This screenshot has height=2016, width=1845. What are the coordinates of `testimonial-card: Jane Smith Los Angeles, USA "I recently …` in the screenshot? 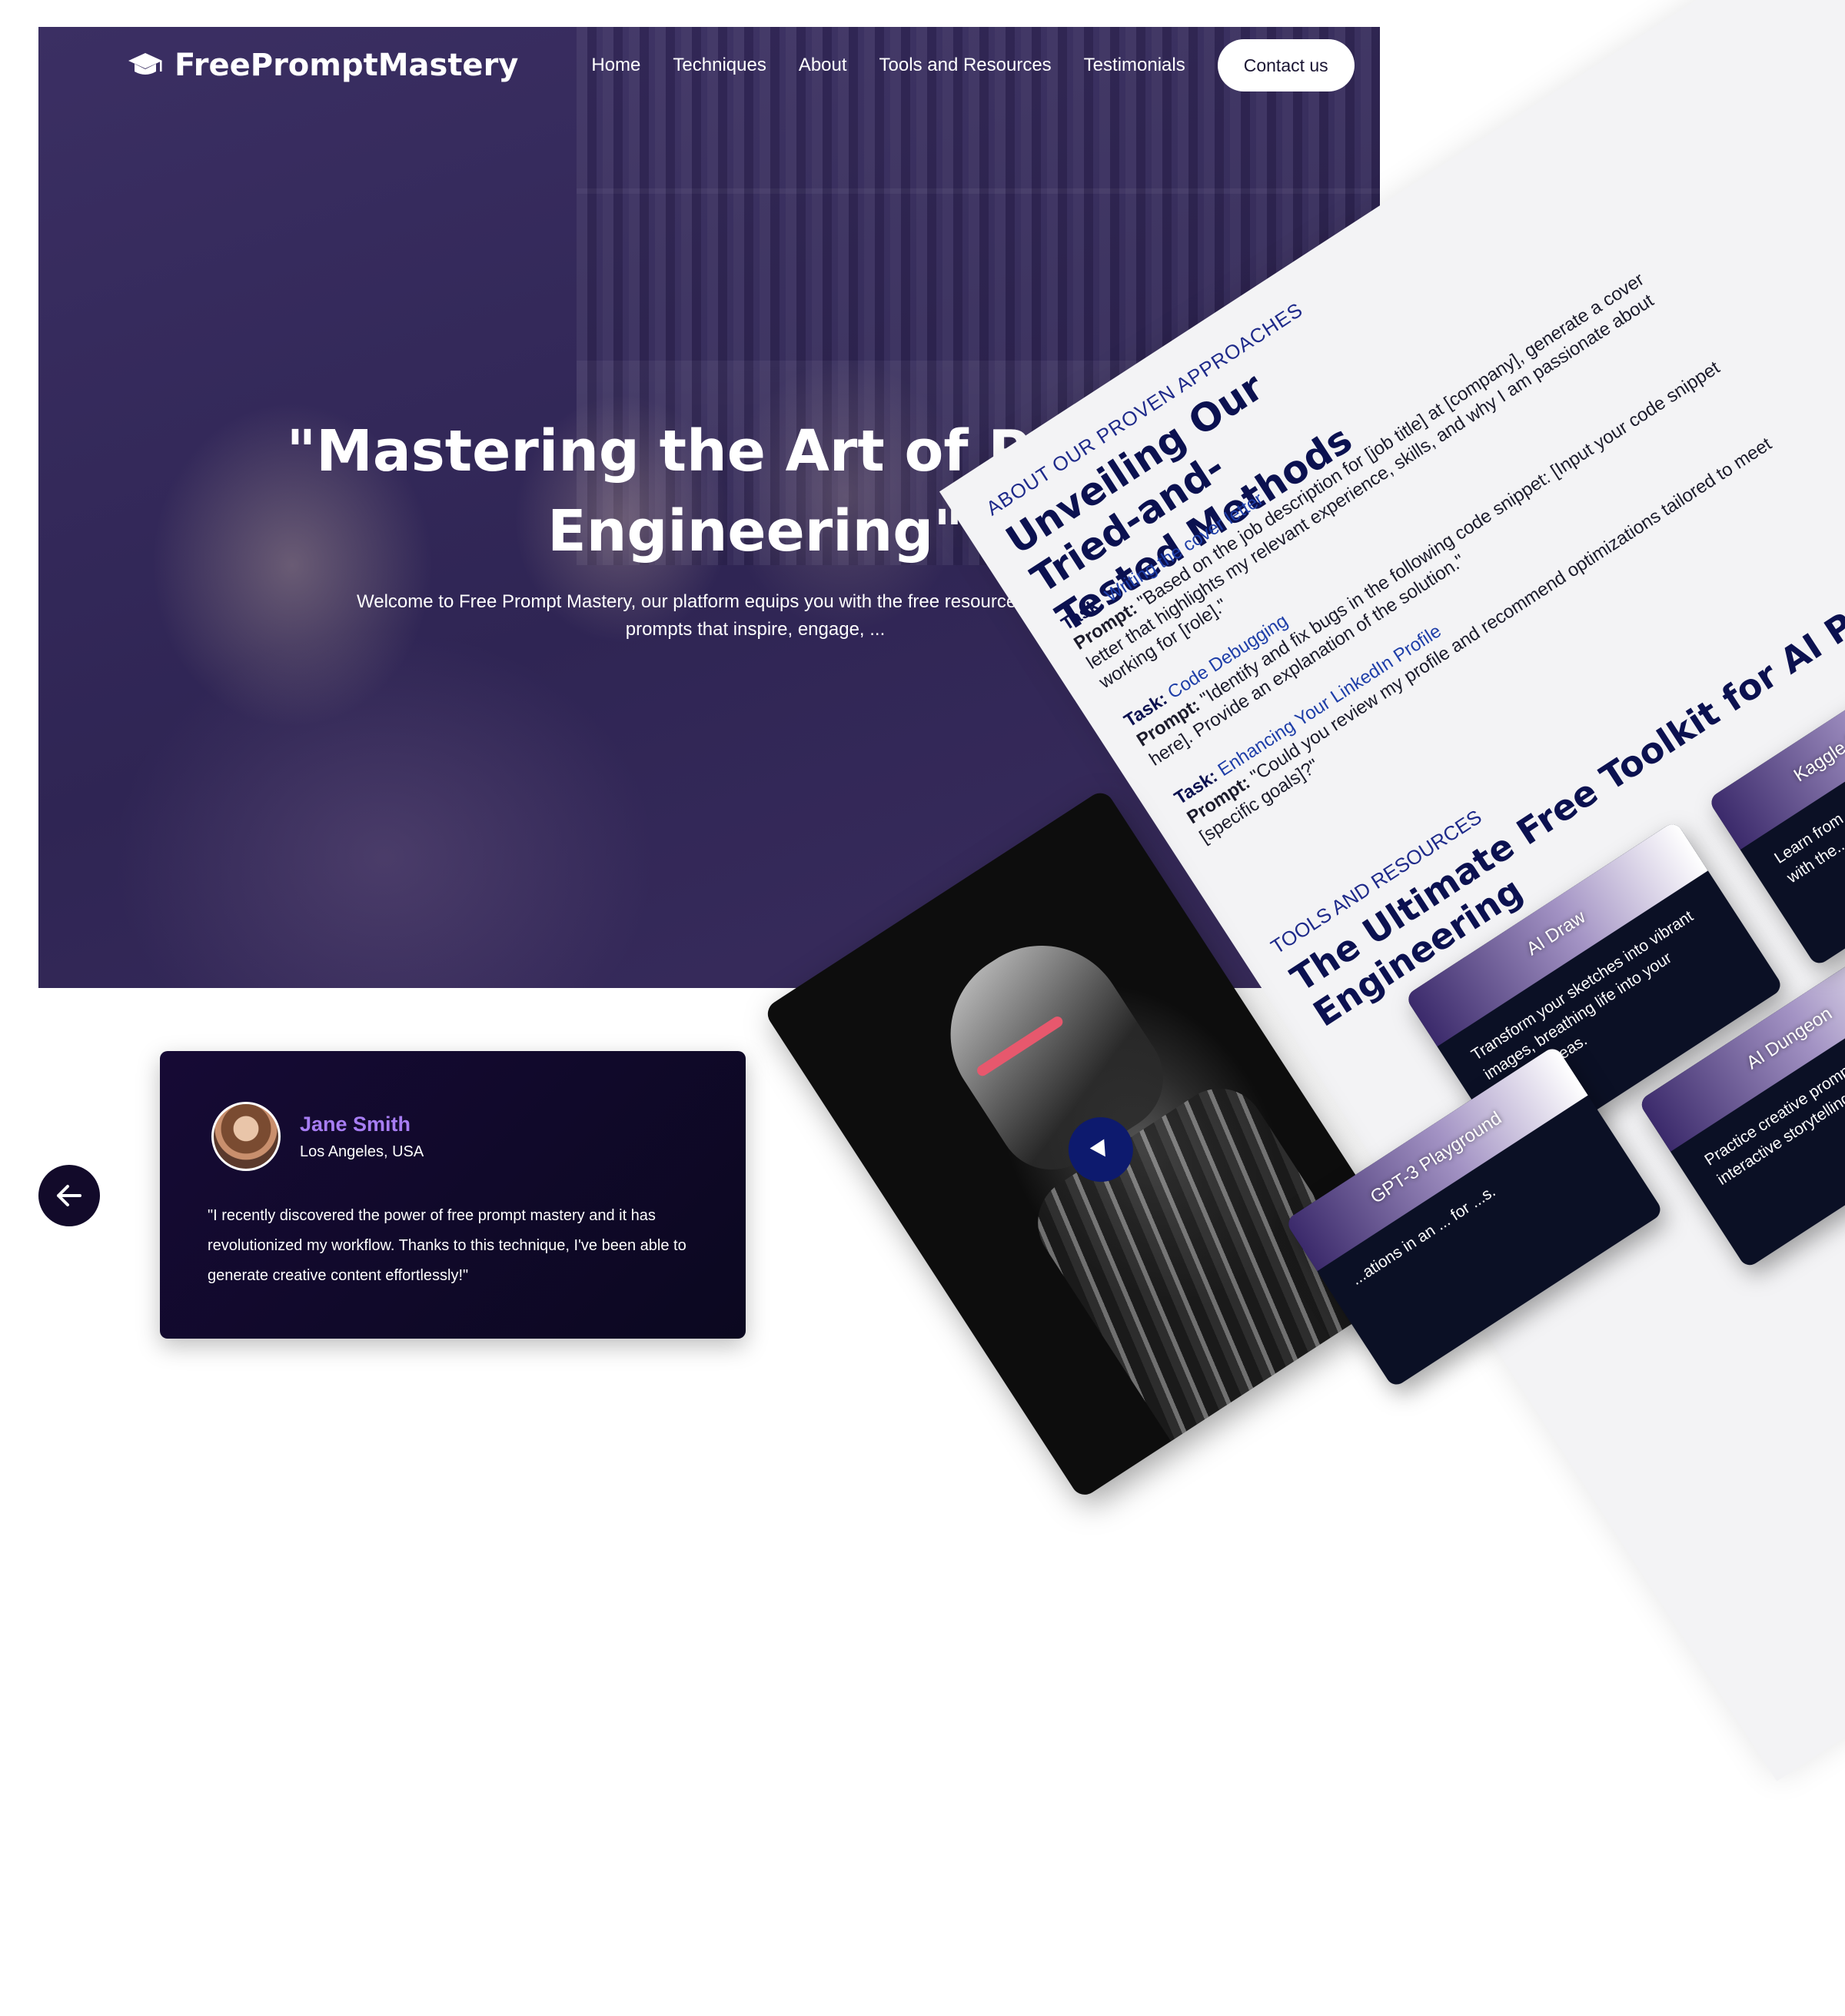 It's located at (453, 1195).